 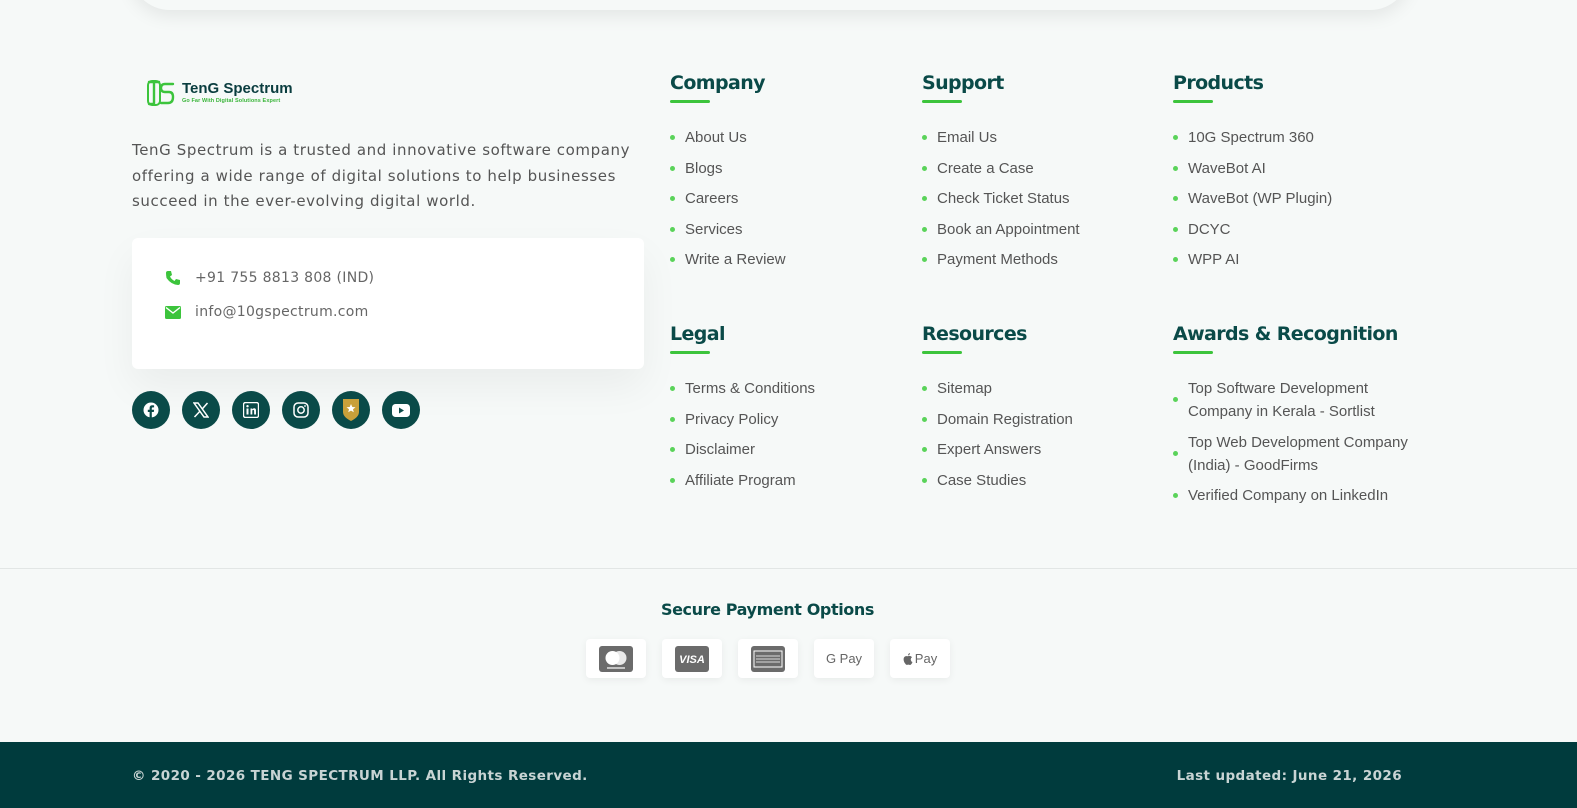 I want to click on column-title: Awards & Recognition, so click(x=1285, y=334).